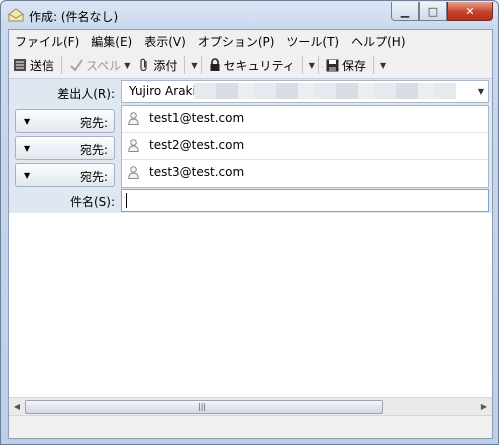 The height and width of the screenshot is (445, 499). What do you see at coordinates (305, 173) in the screenshot?
I see `recipient-row: test3@test.com` at bounding box center [305, 173].